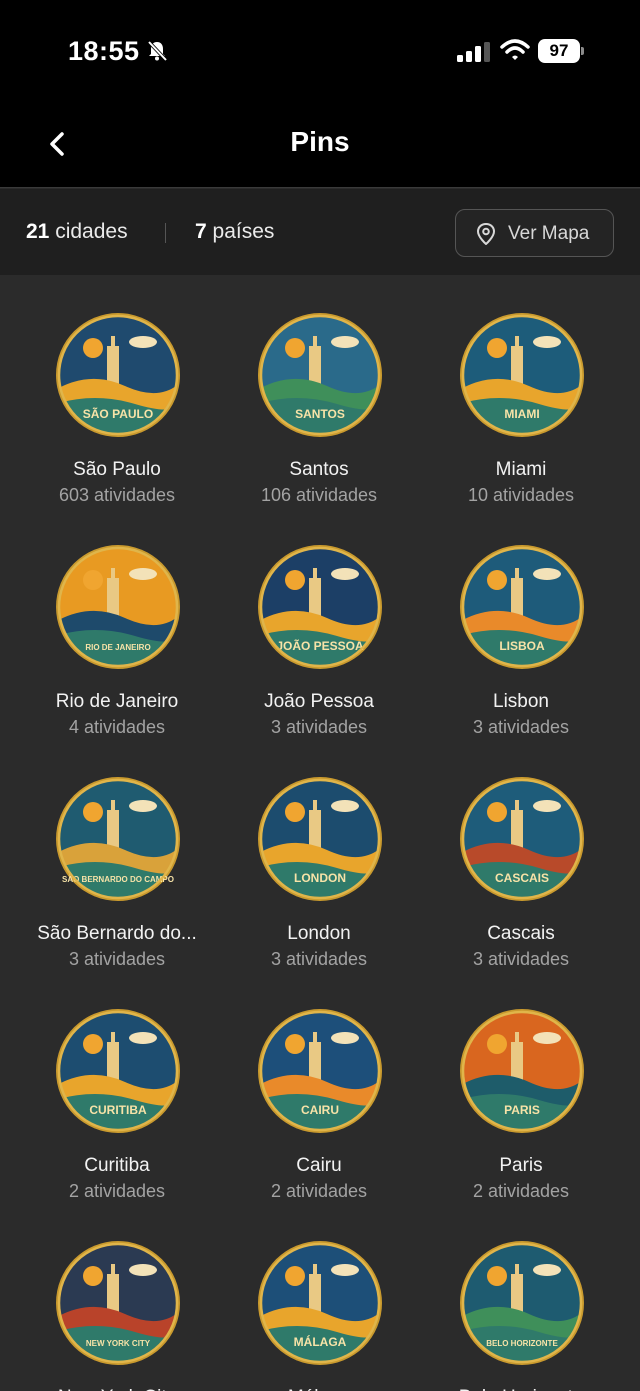  Describe the element at coordinates (157, 51) in the screenshot. I see `bell-muted-icon` at that location.